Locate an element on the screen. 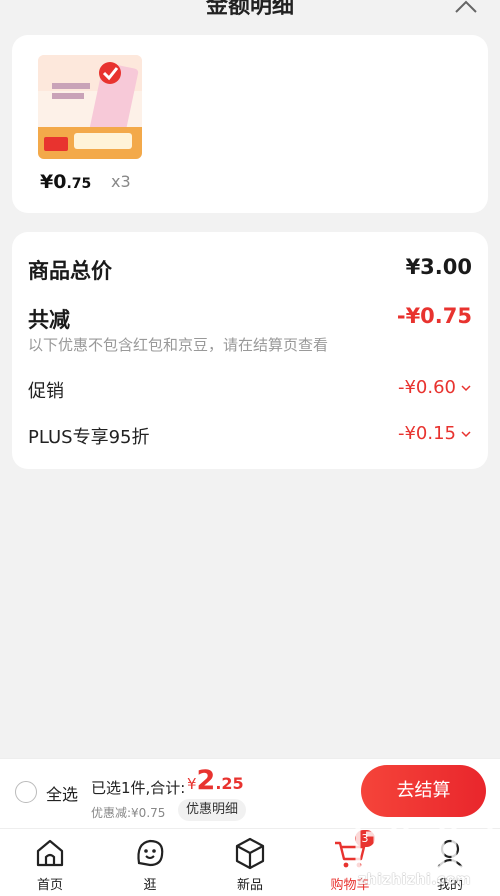 This screenshot has width=500, height=896. home-icon is located at coordinates (50, 853).